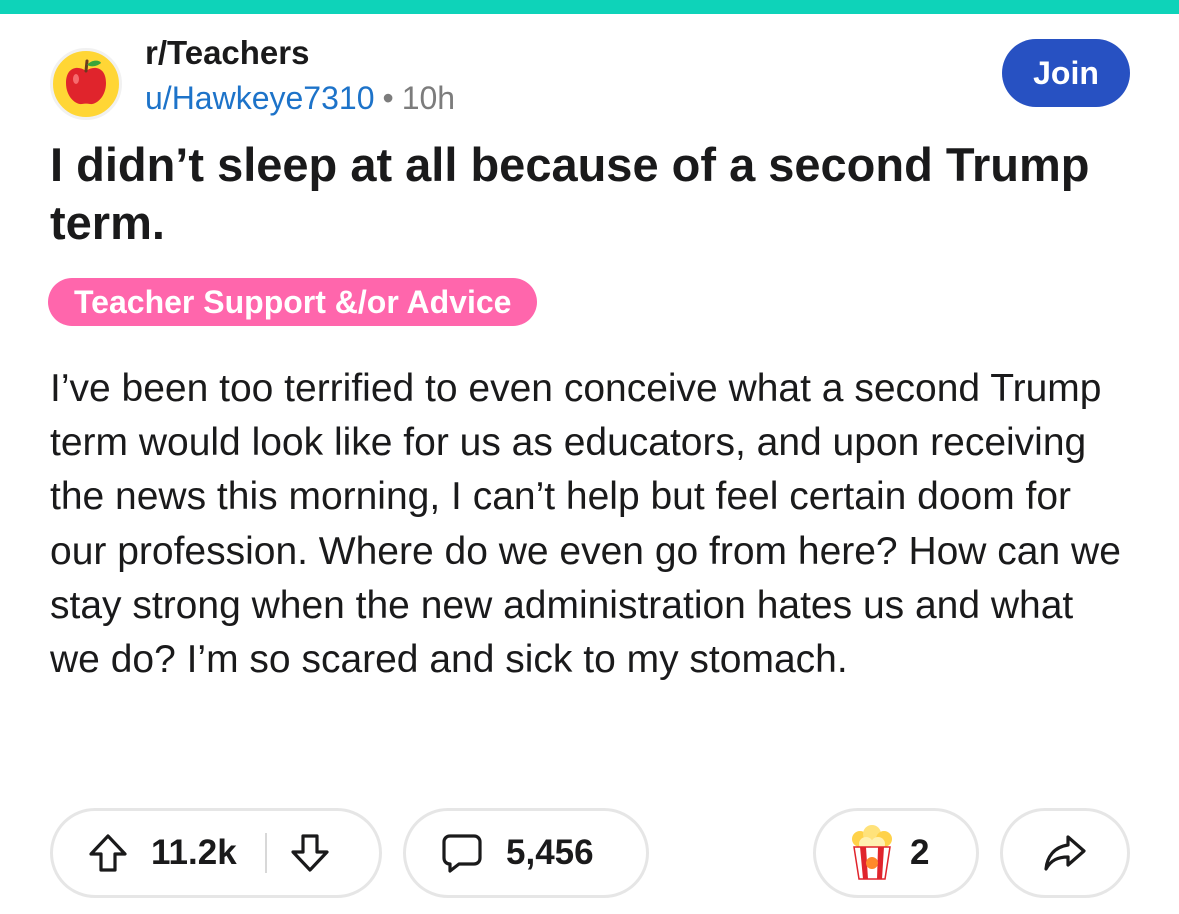 The image size is (1179, 914). I want to click on apple-icon, so click(86, 84).